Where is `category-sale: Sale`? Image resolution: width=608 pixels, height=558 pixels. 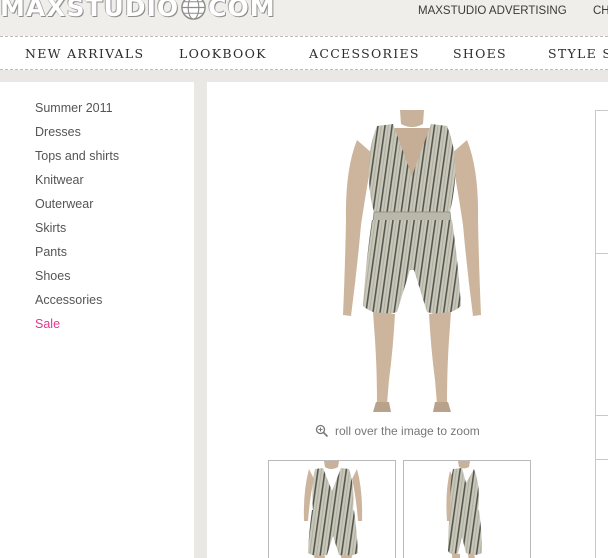
category-sale: Sale is located at coordinates (47, 324).